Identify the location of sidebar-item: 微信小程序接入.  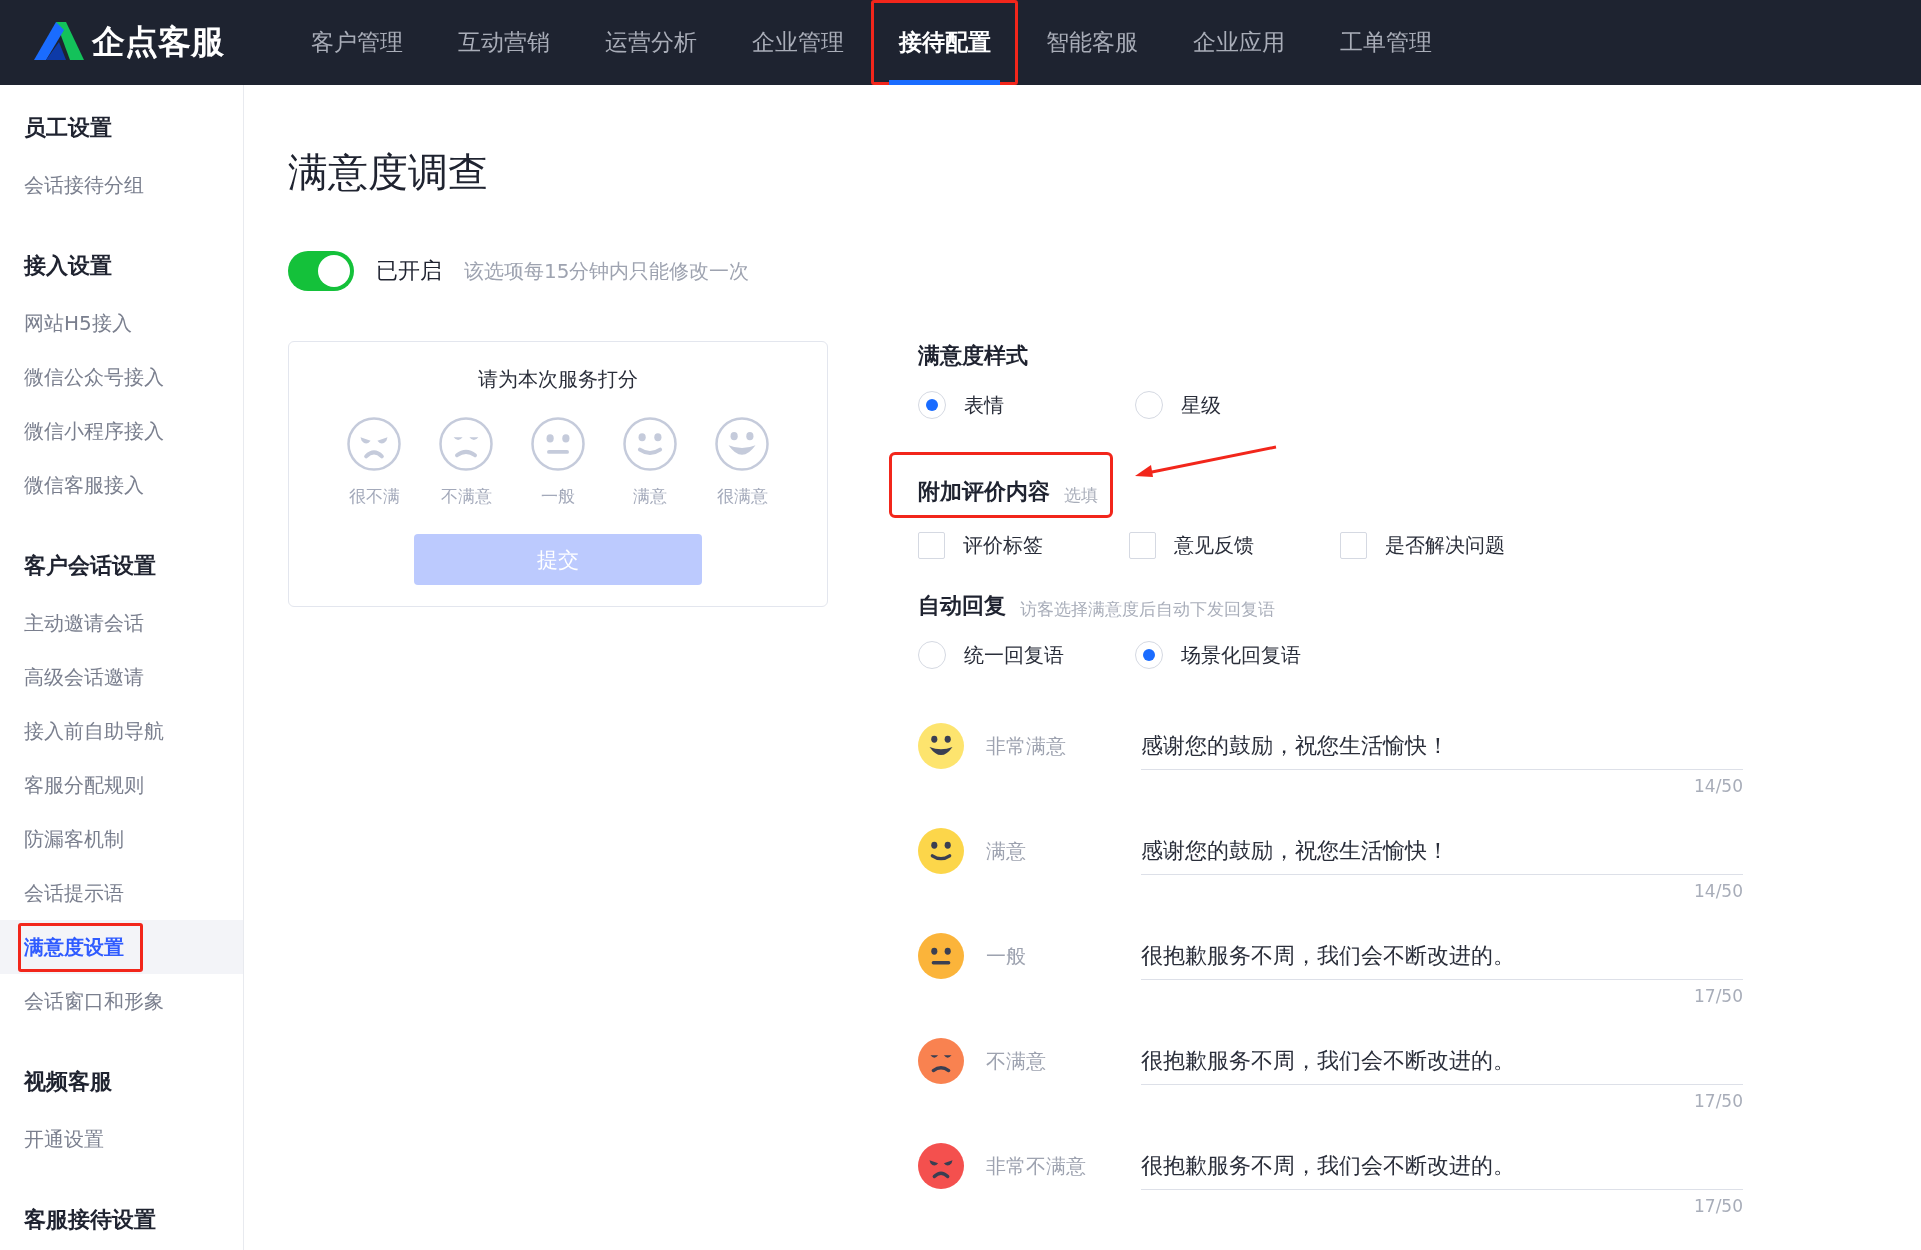
(121, 431).